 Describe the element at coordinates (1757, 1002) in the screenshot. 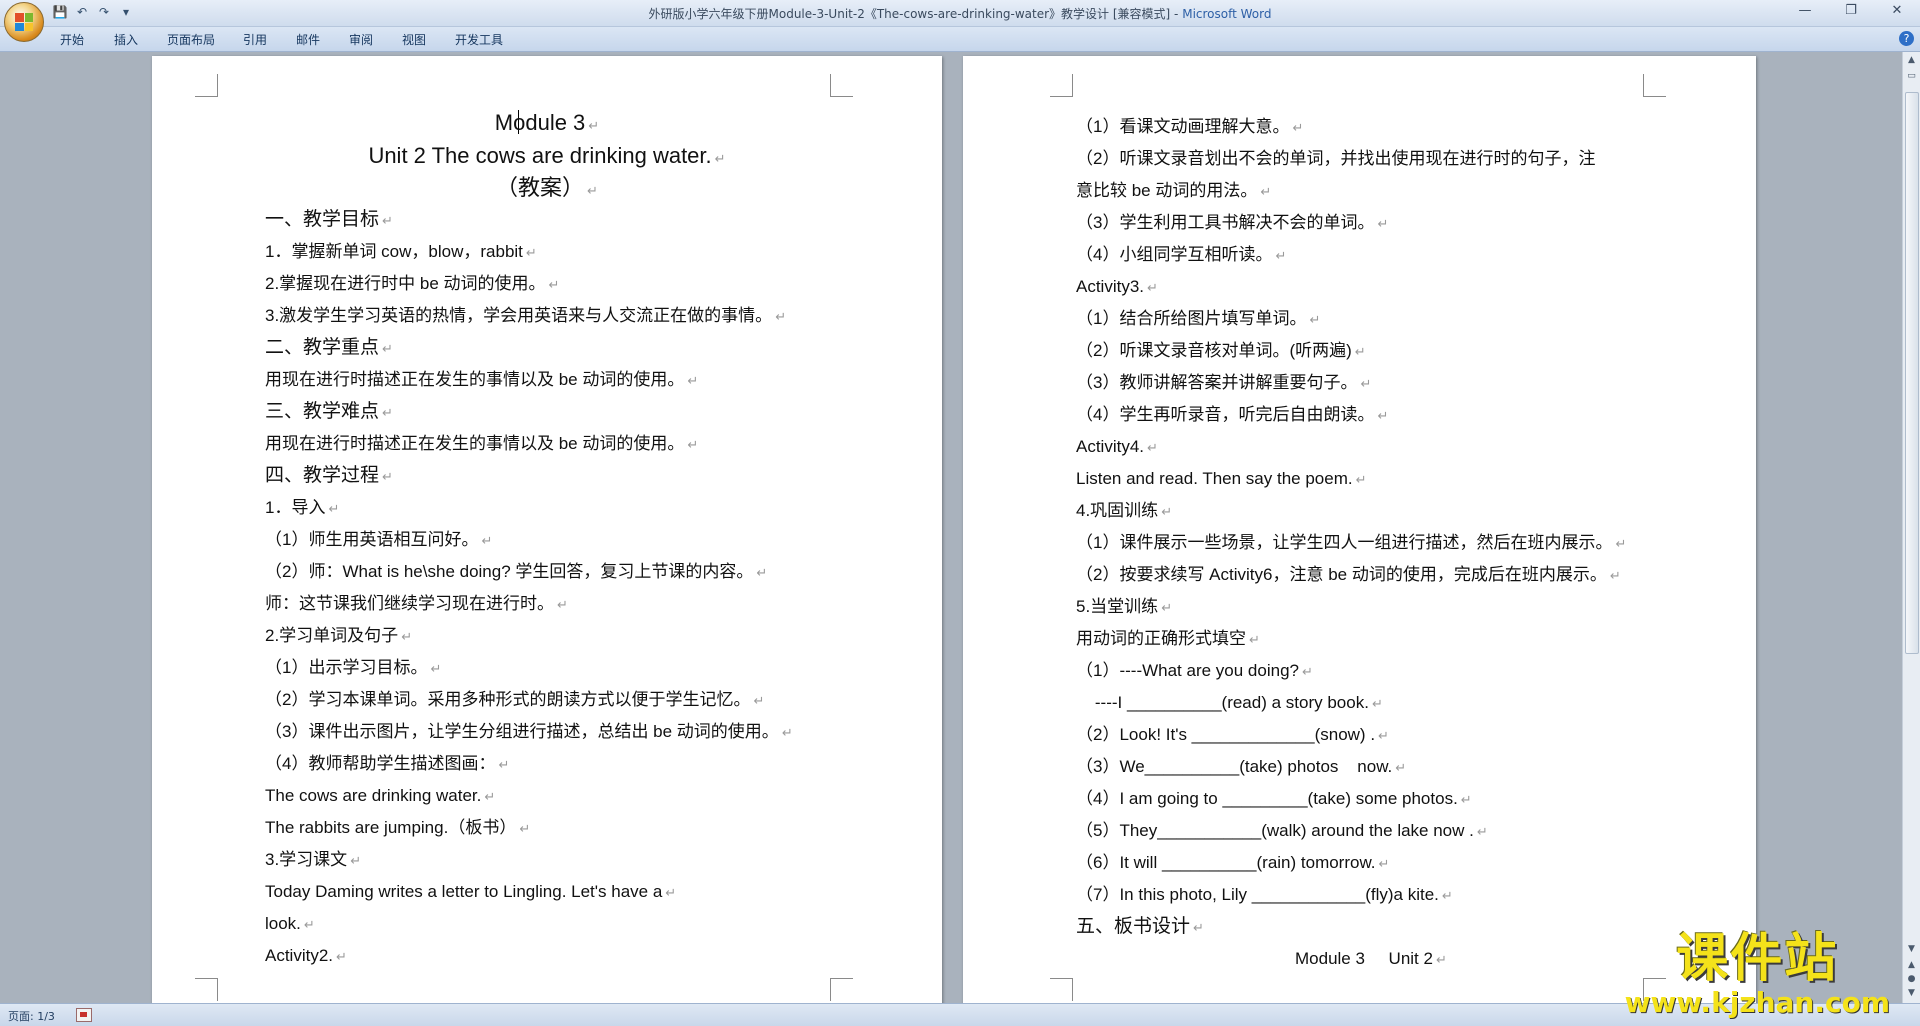

I see `watermark-url: www.kjzhan.com` at that location.